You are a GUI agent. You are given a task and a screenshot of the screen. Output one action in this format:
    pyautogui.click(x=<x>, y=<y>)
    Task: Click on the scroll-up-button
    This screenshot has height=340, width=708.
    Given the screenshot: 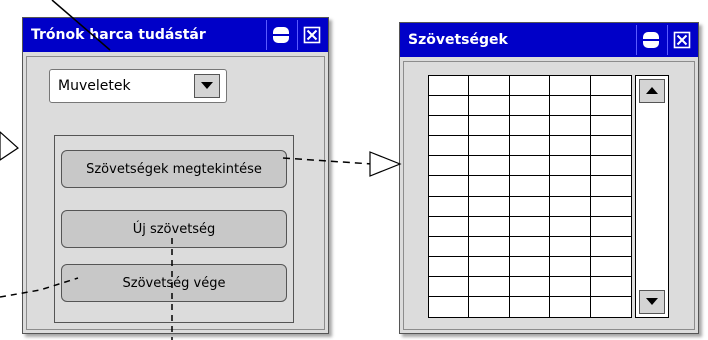 What is the action you would take?
    pyautogui.click(x=652, y=91)
    